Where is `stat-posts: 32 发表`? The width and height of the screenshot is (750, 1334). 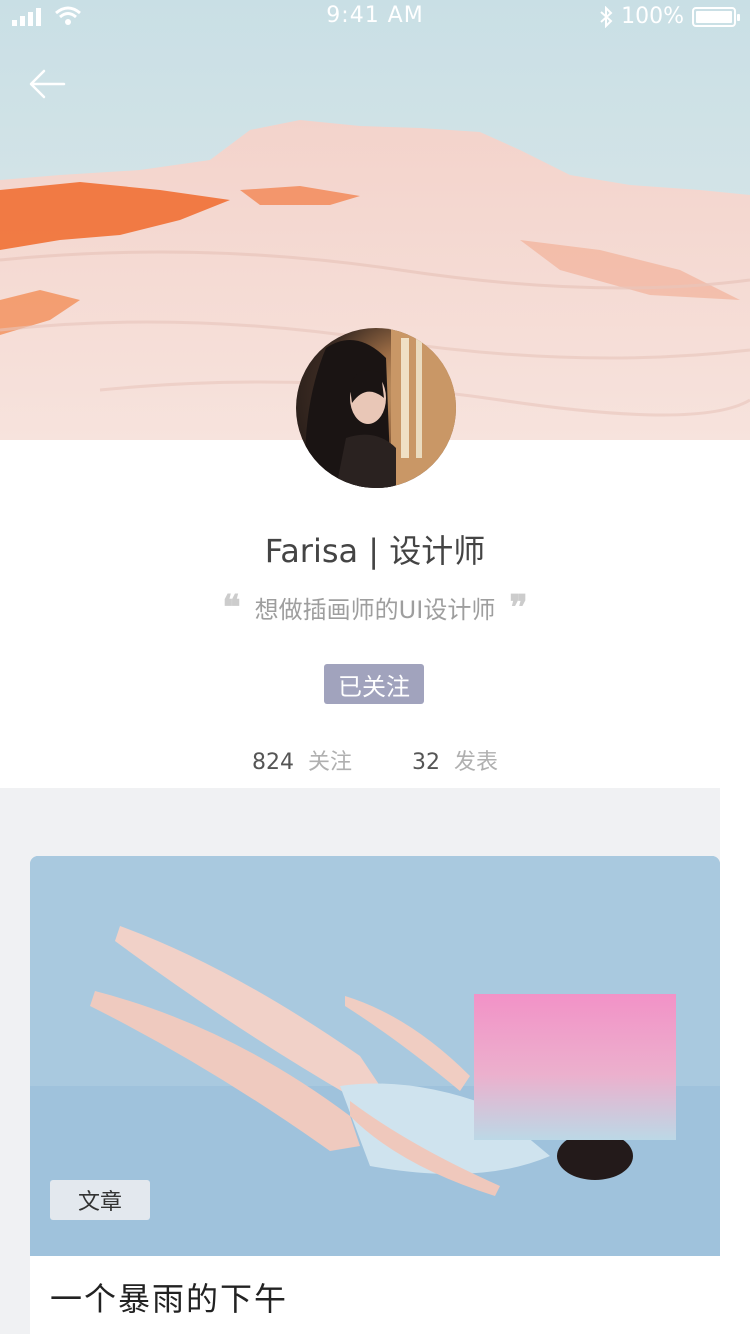
stat-posts: 32 发表 is located at coordinates (455, 760).